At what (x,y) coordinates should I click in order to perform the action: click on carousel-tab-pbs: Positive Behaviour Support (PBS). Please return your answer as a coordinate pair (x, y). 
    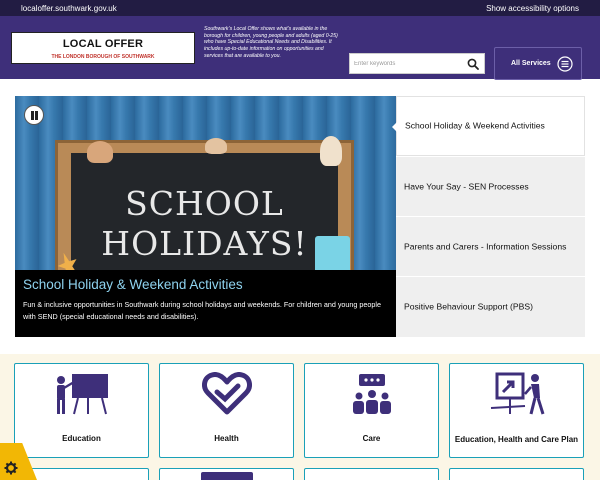
    Looking at the image, I should click on (490, 306).